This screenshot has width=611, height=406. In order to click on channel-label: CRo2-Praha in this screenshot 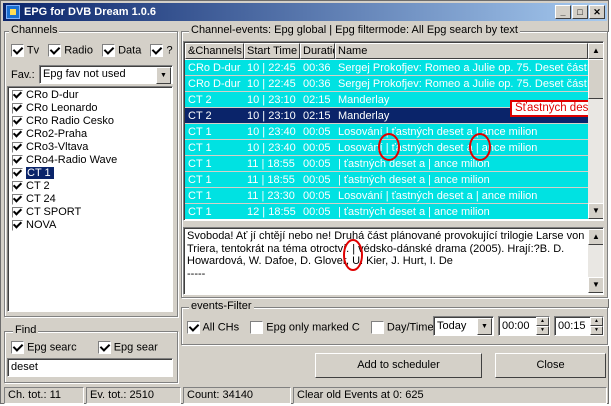, I will do `click(57, 134)`.